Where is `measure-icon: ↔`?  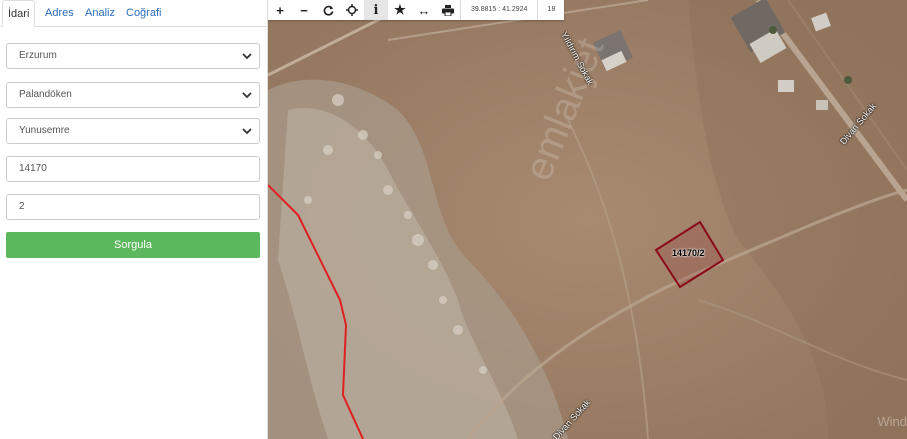 measure-icon: ↔ is located at coordinates (424, 10).